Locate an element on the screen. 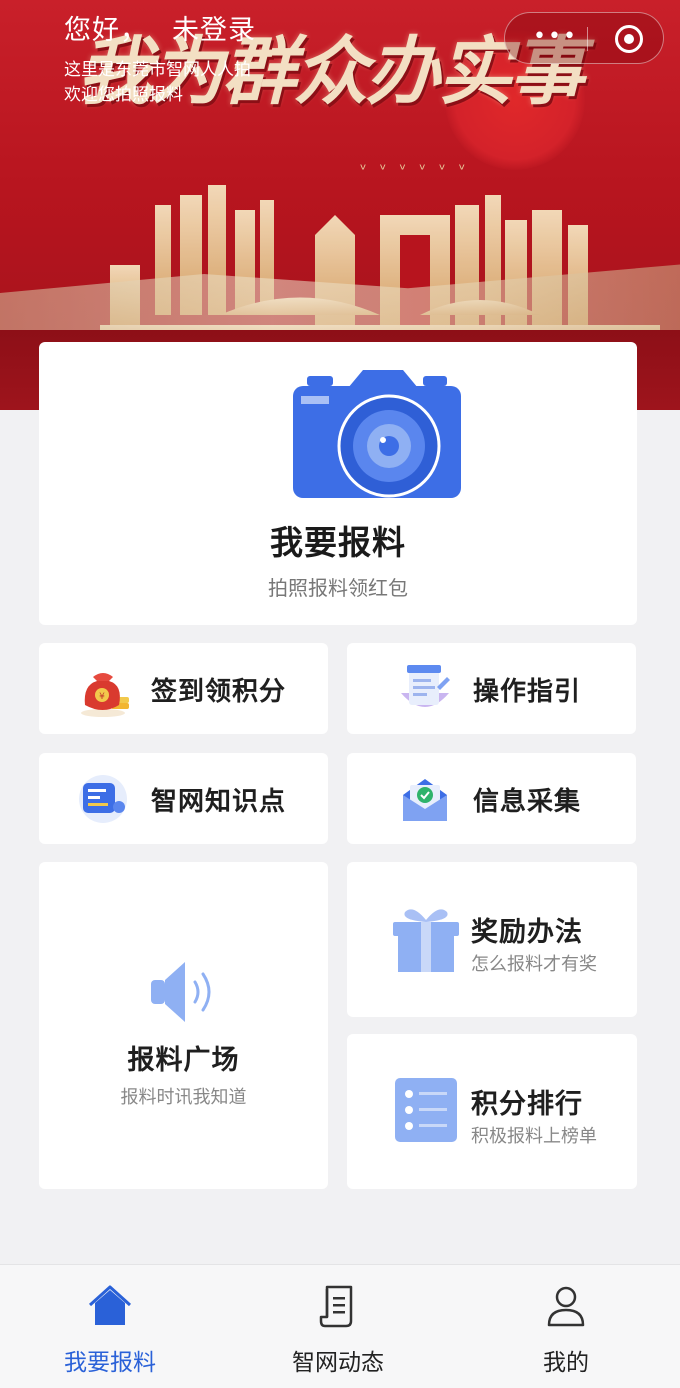  knowledge-points-card: 智网知识点 is located at coordinates (183, 798).